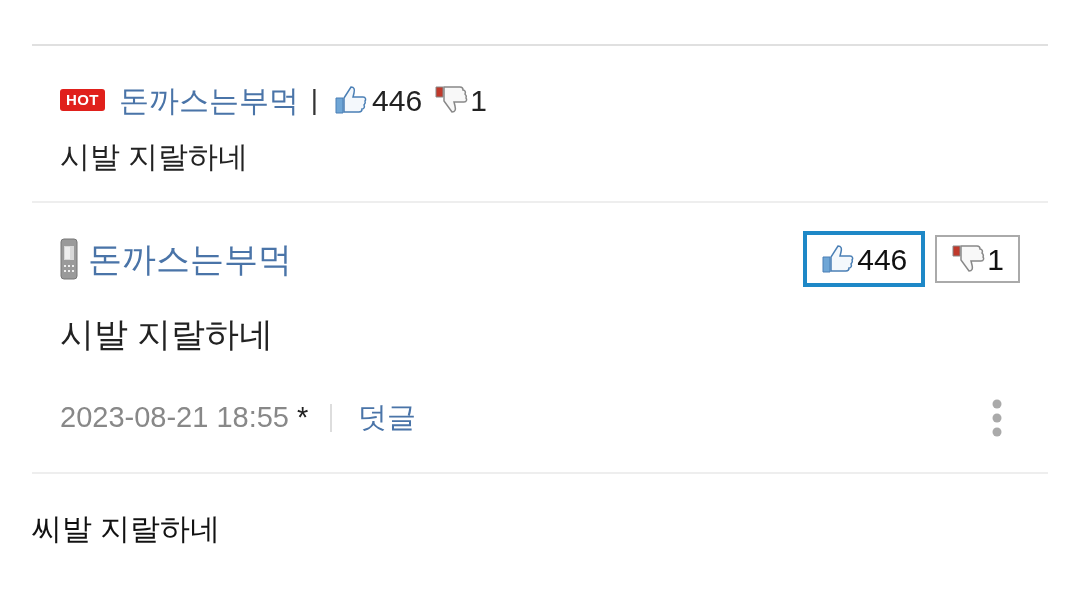 The height and width of the screenshot is (598, 1080). Describe the element at coordinates (397, 100) in the screenshot. I see `like-count: 446` at that location.